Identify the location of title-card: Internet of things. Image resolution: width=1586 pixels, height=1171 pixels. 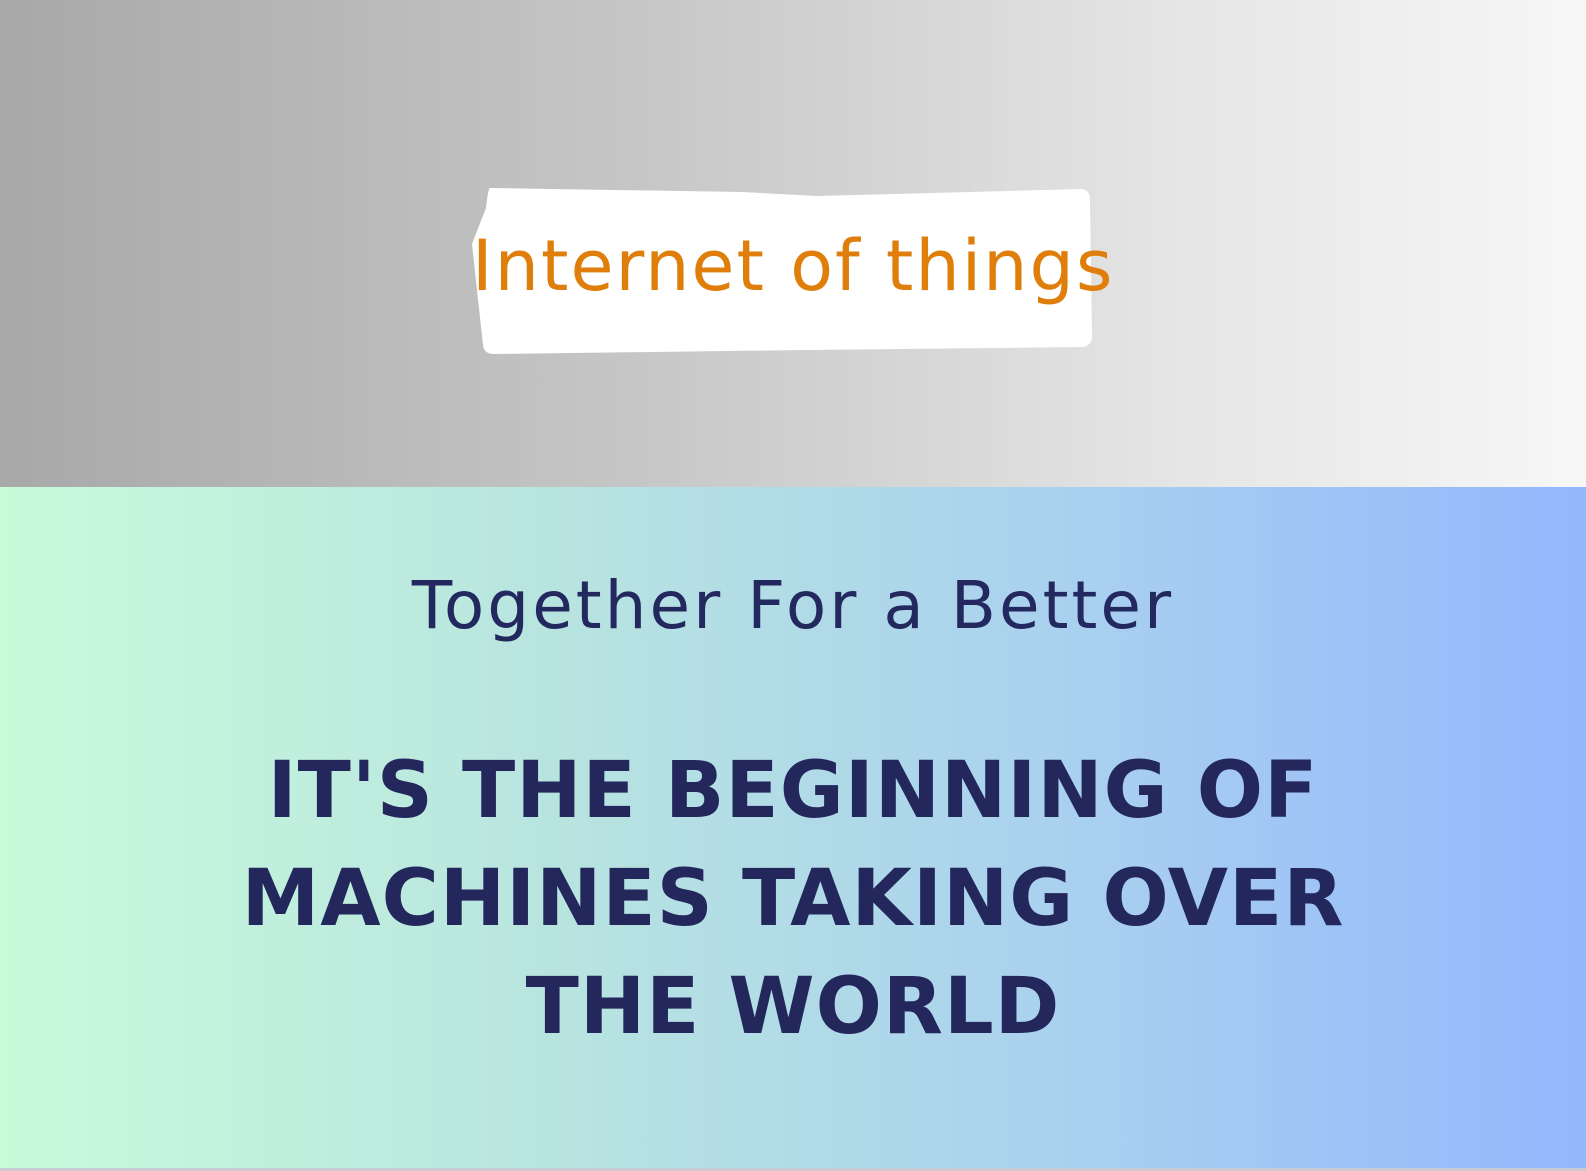
(793, 273).